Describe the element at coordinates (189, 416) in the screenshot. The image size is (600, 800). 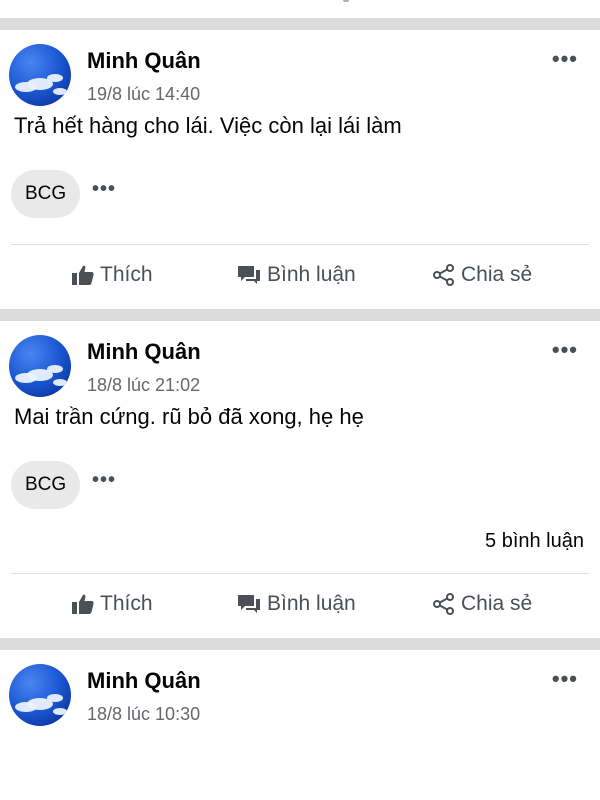
I see `post-text: Mai trần cứng. rũ bỏ đã xong, hẹ hẹ` at that location.